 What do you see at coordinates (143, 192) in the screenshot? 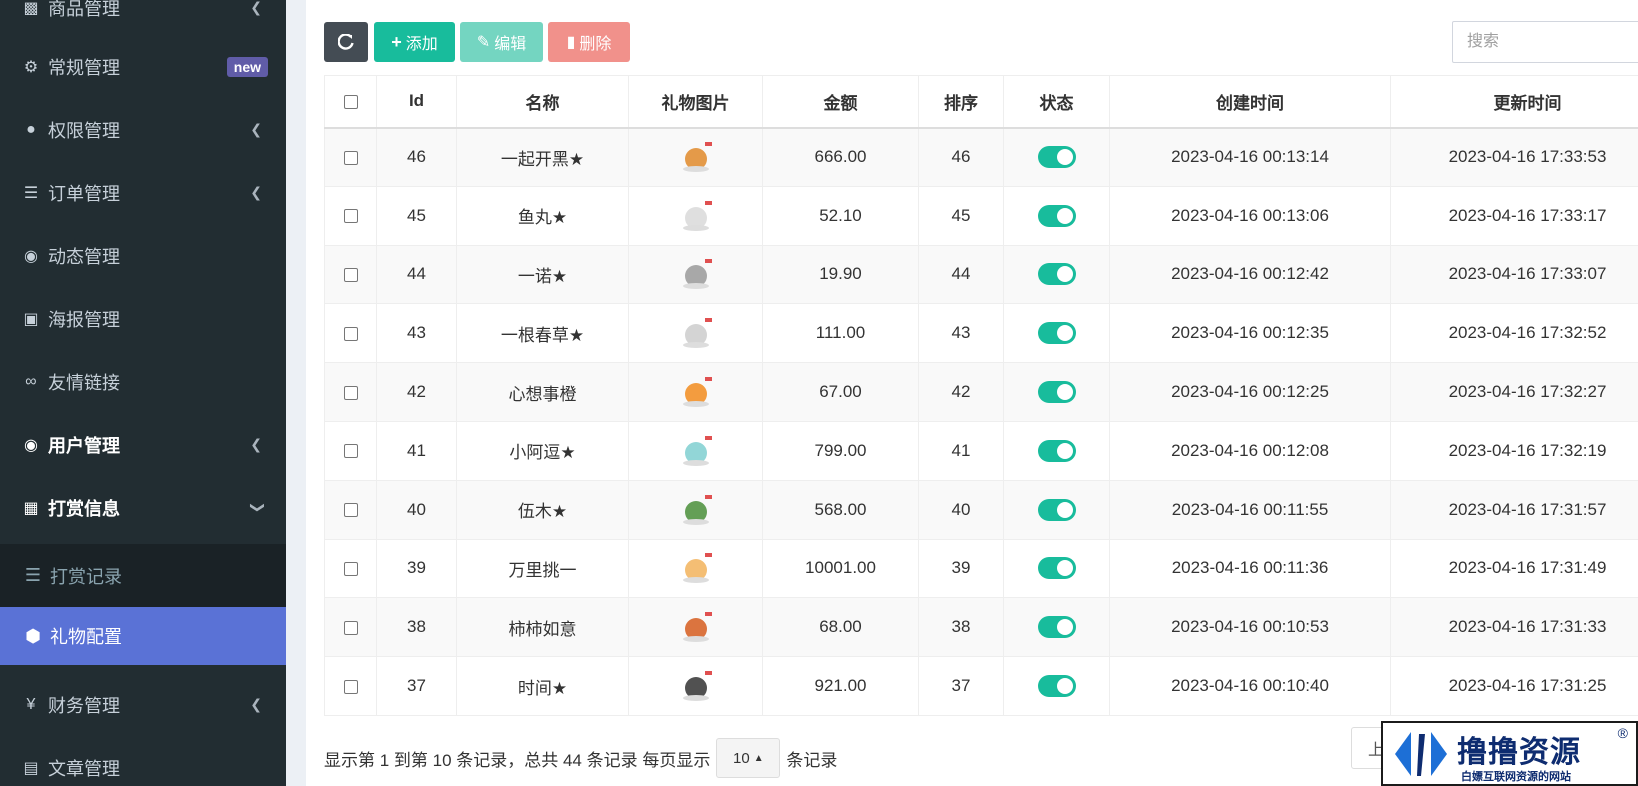
I see `sidebar-item-orders: ☰ 订单管理 ❮` at bounding box center [143, 192].